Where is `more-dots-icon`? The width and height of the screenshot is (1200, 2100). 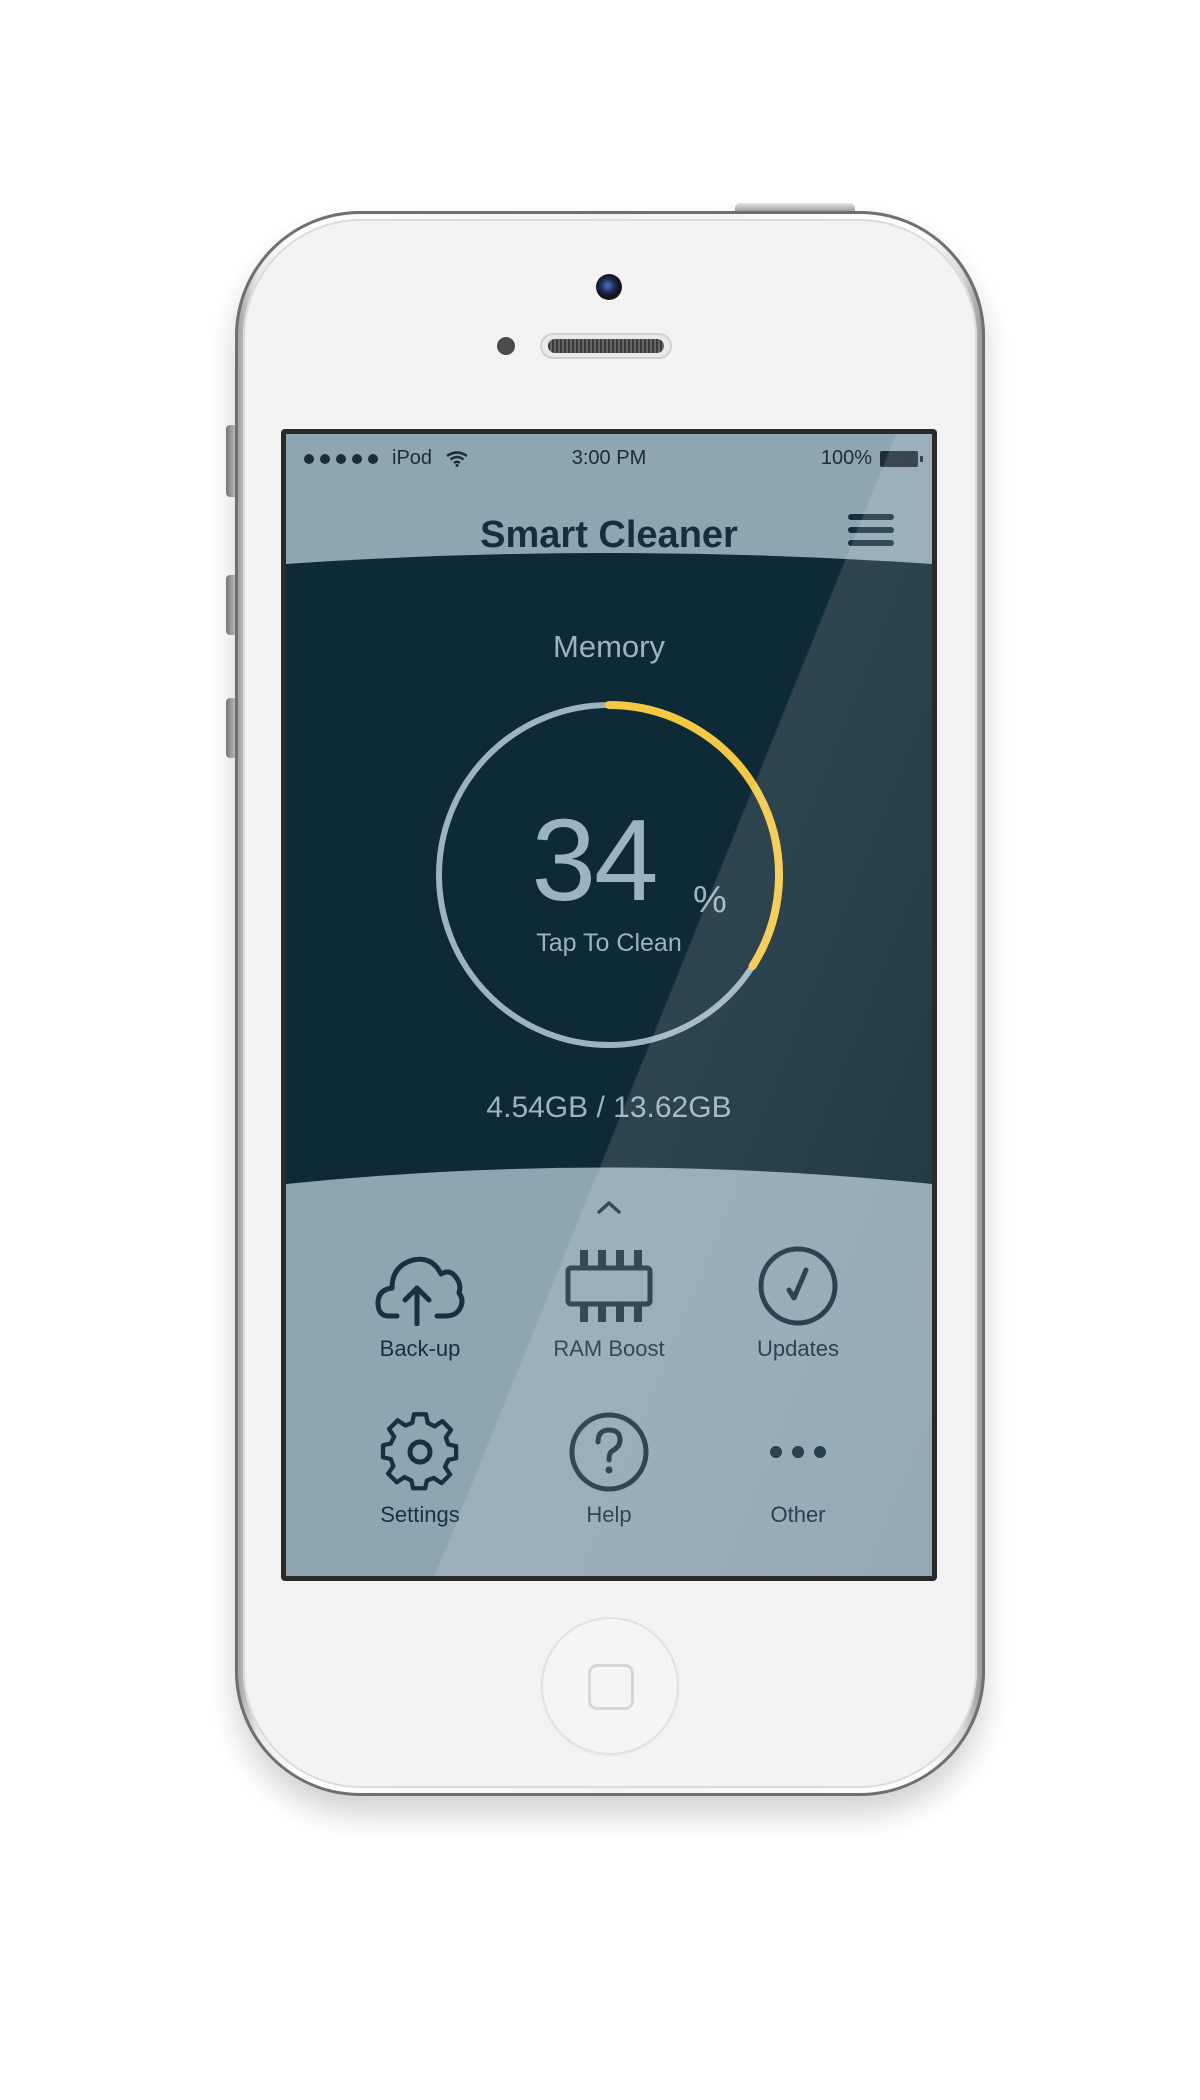
more-dots-icon is located at coordinates (798, 1452).